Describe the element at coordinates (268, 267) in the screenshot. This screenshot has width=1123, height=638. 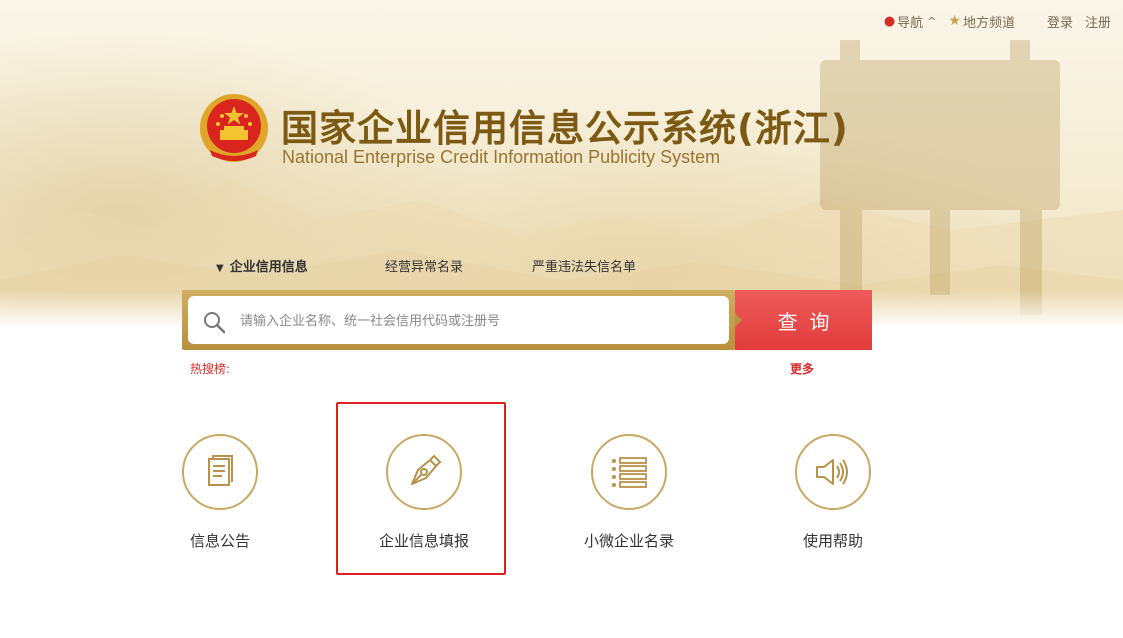
I see `tab-label: 企业信用信息` at that location.